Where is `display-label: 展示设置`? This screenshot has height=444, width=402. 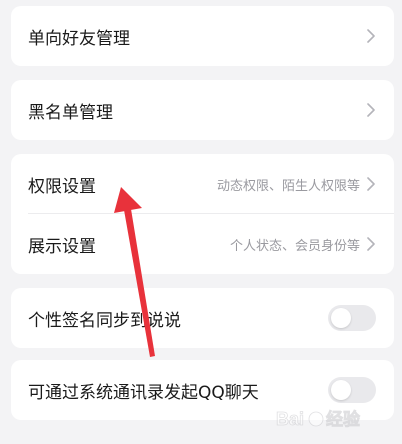 display-label: 展示设置 is located at coordinates (62, 246).